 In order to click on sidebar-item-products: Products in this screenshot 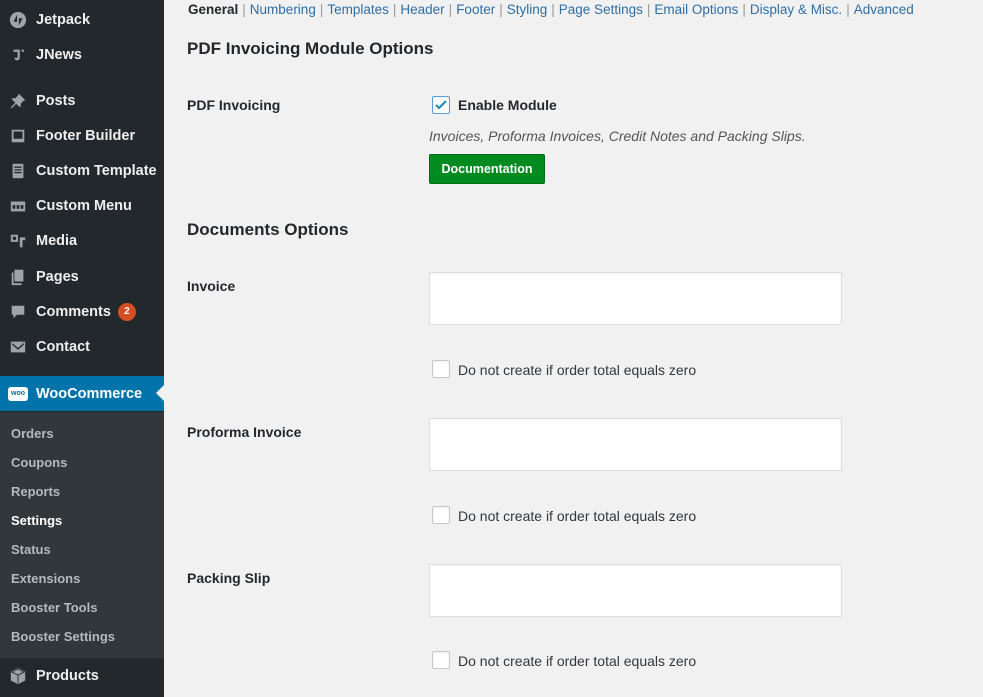, I will do `click(82, 675)`.